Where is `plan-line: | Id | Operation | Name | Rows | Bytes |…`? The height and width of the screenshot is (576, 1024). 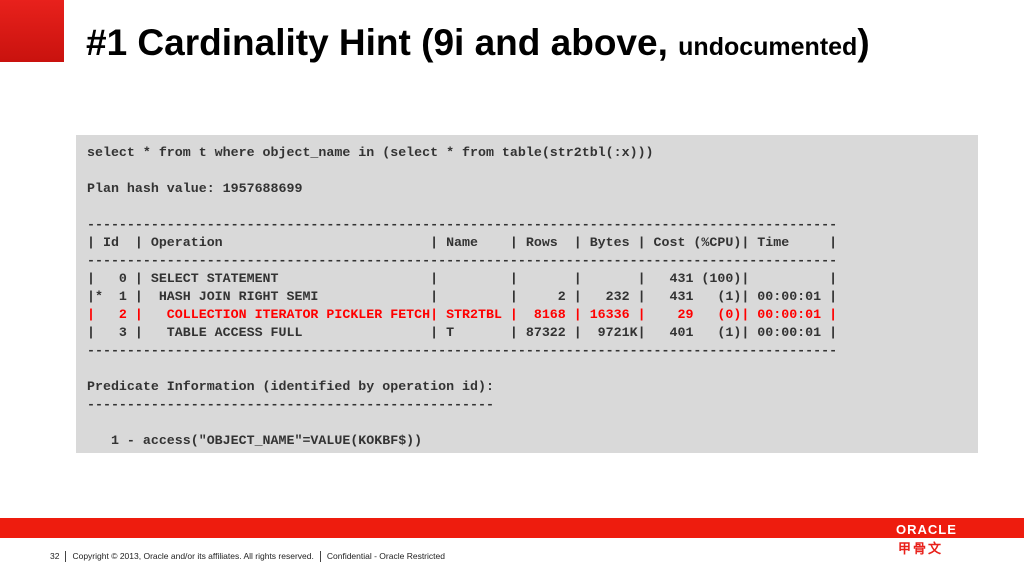 plan-line: | Id | Operation | Name | Rows | Bytes |… is located at coordinates (462, 242).